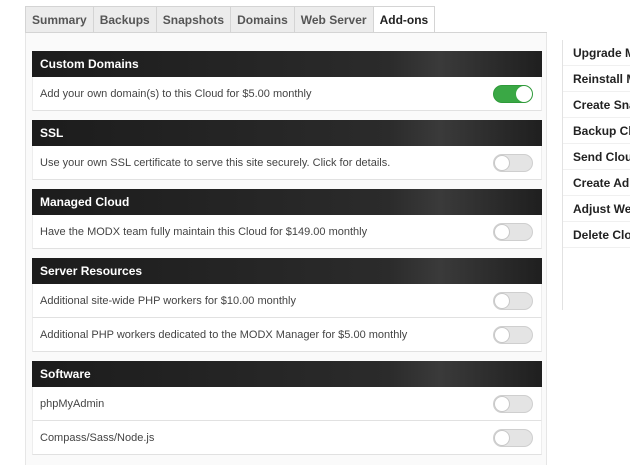  I want to click on section-title: Software, so click(287, 374).